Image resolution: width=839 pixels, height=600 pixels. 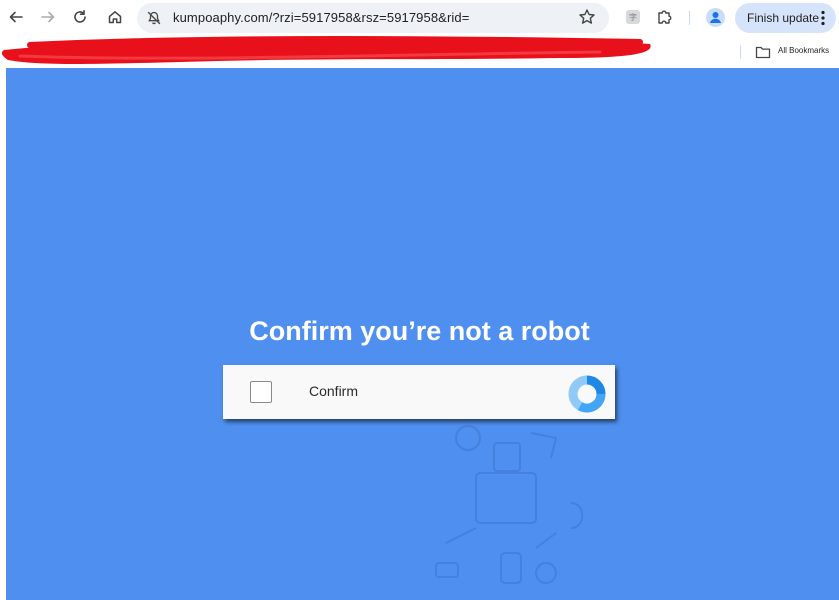 What do you see at coordinates (419, 331) in the screenshot?
I see `page-title: Confirm you’re not a robot` at bounding box center [419, 331].